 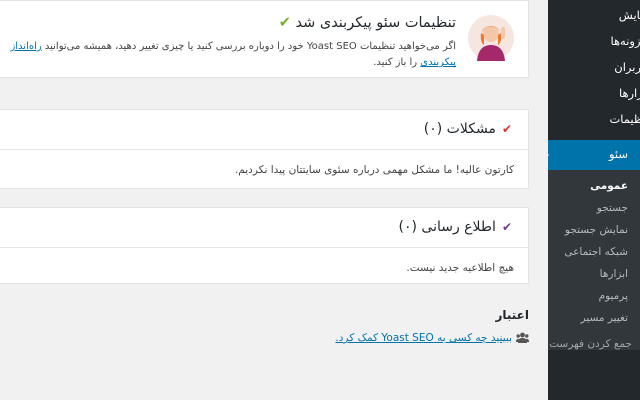 I want to click on sidebar-item-label: تنظیمات, so click(x=624, y=119).